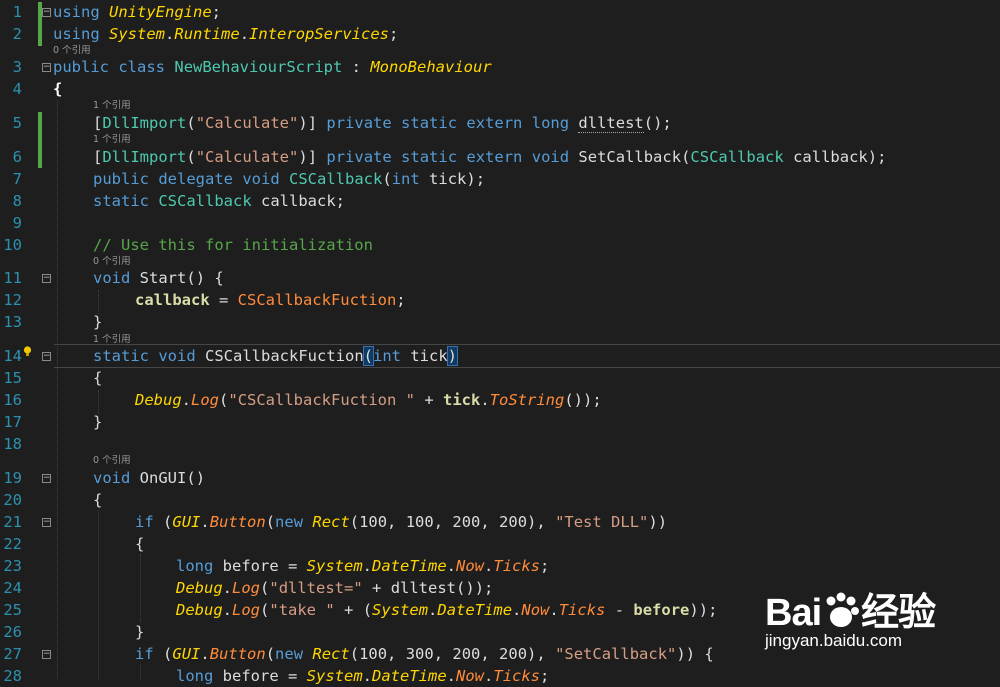 The height and width of the screenshot is (687, 1000). What do you see at coordinates (423, 588) in the screenshot?
I see `method-call: dlltest` at bounding box center [423, 588].